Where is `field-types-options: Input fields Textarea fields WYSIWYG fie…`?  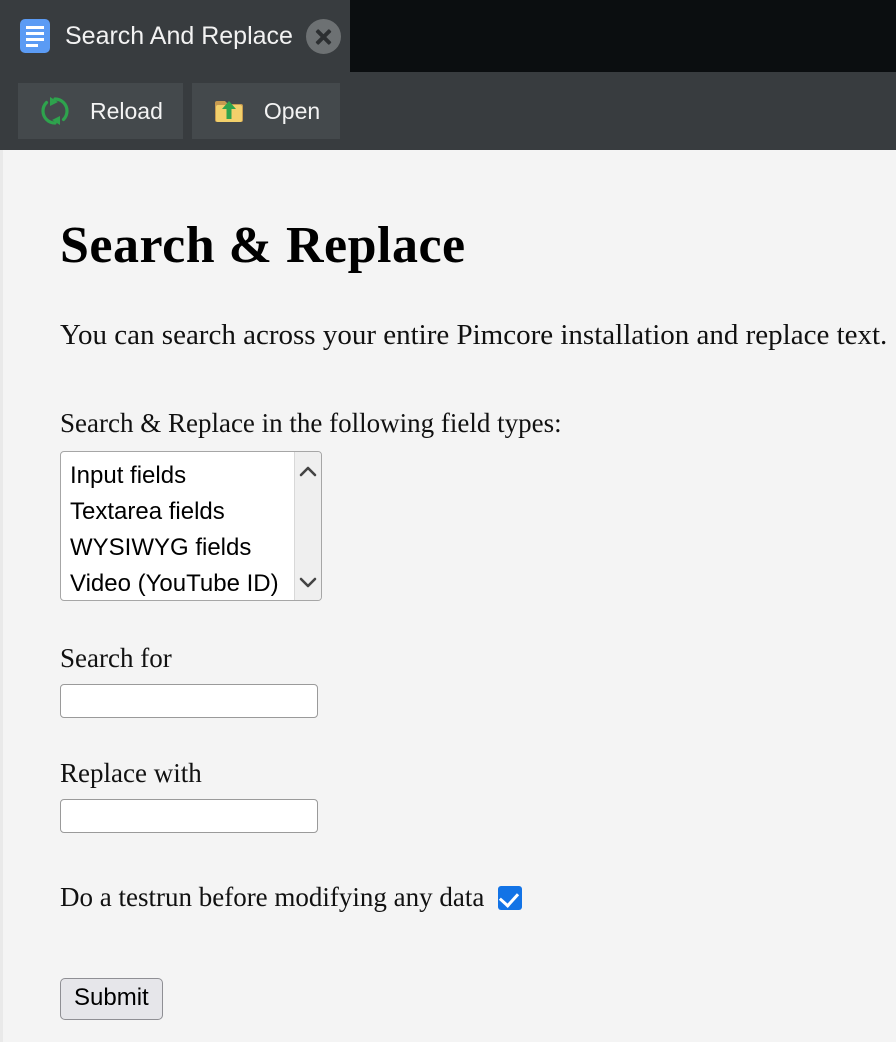 field-types-options: Input fields Textarea fields WYSIWYG fie… is located at coordinates (177, 526).